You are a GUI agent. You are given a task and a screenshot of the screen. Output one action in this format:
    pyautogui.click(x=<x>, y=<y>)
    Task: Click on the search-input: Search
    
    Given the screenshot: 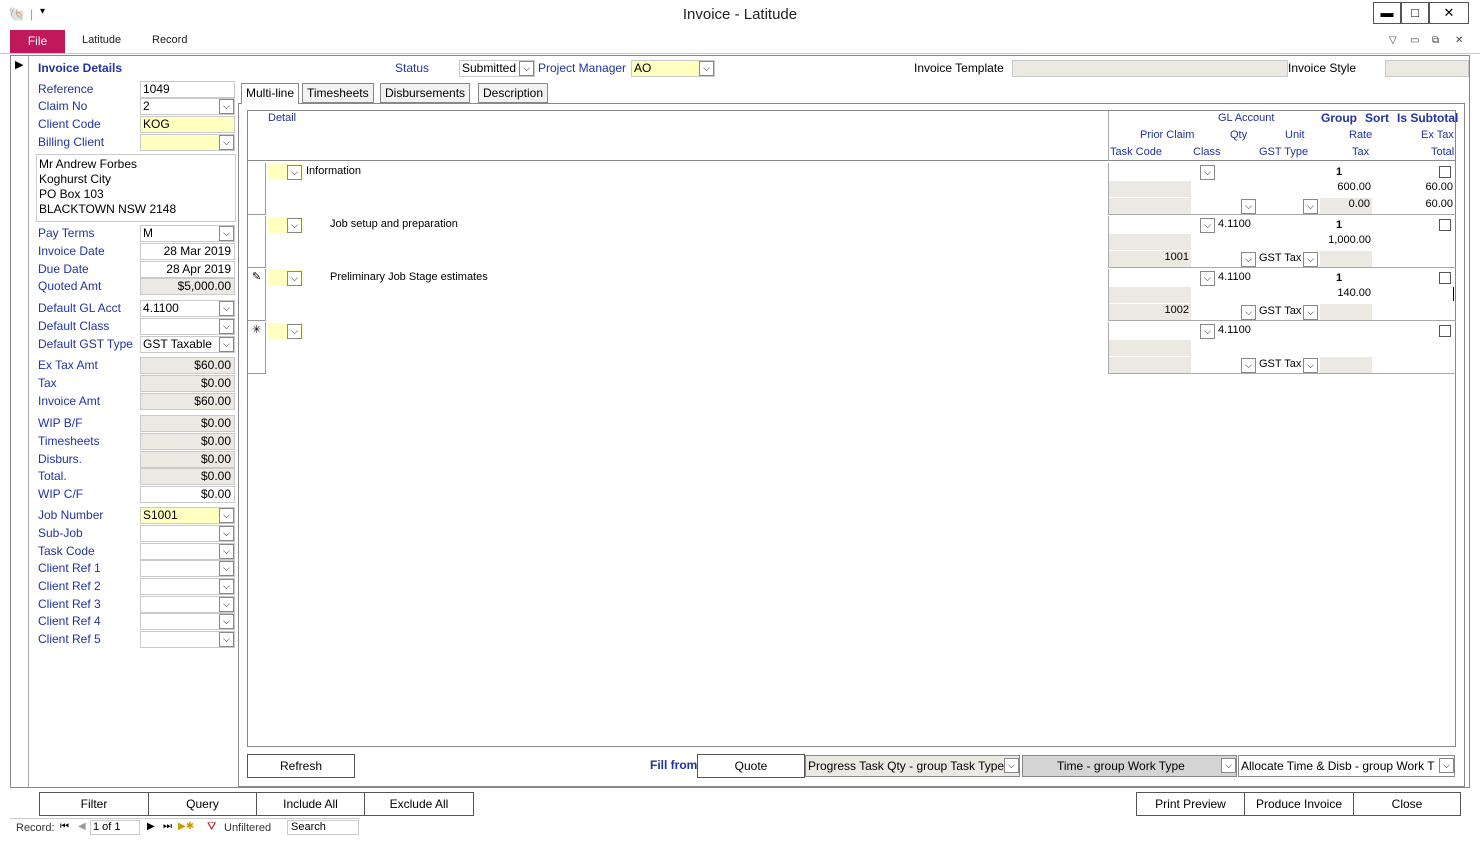 What is the action you would take?
    pyautogui.click(x=323, y=827)
    